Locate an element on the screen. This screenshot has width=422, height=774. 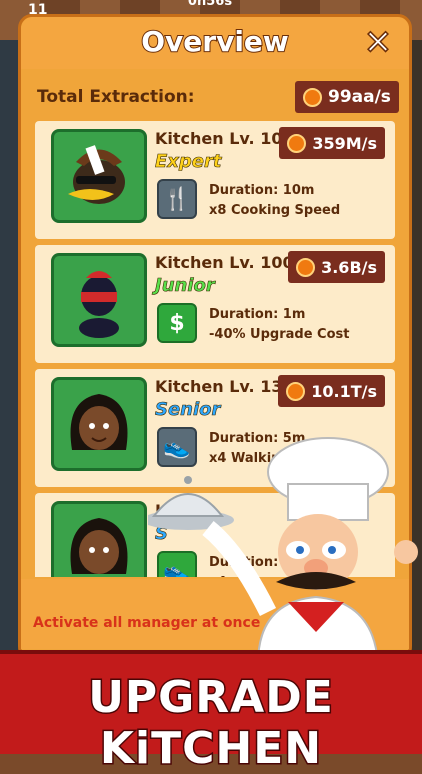
skill-description: Duration: 1m -40% Upgrade Cost is located at coordinates (279, 325).